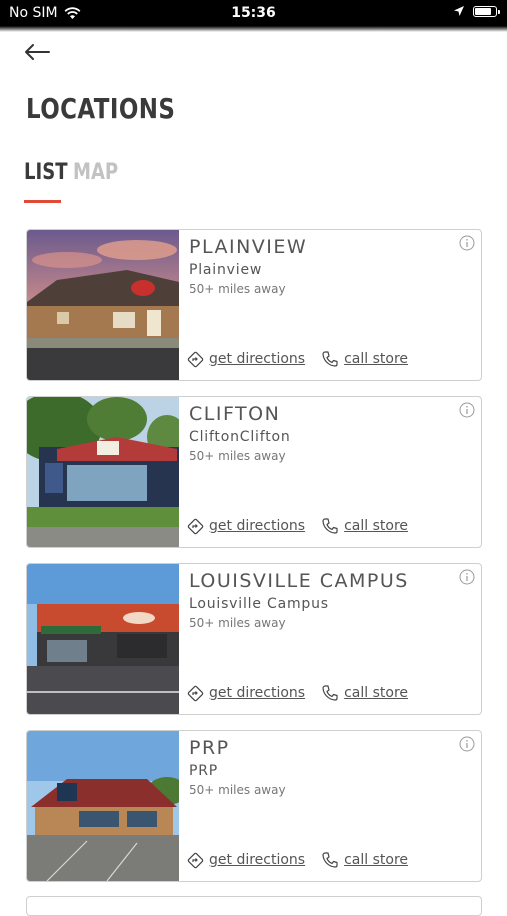  What do you see at coordinates (101, 108) in the screenshot?
I see `page-title: LOCATIONS` at bounding box center [101, 108].